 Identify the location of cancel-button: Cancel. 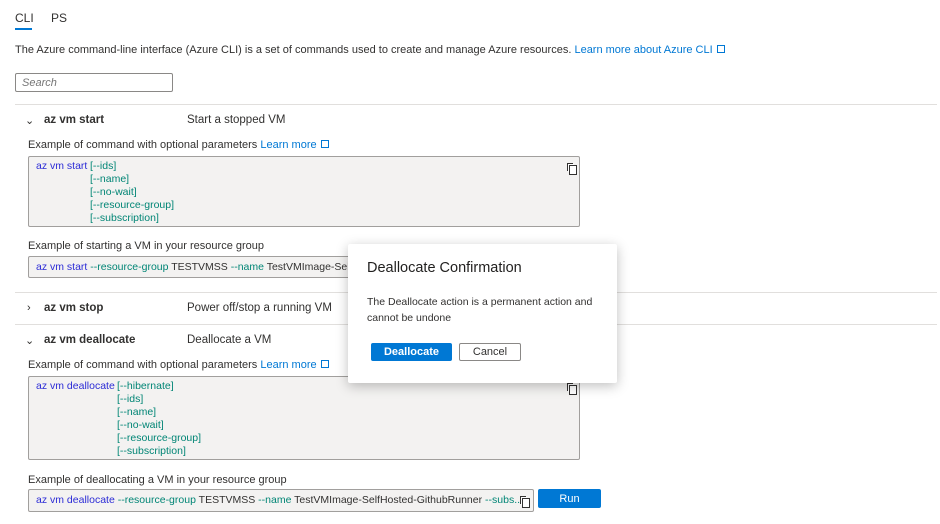
(490, 352).